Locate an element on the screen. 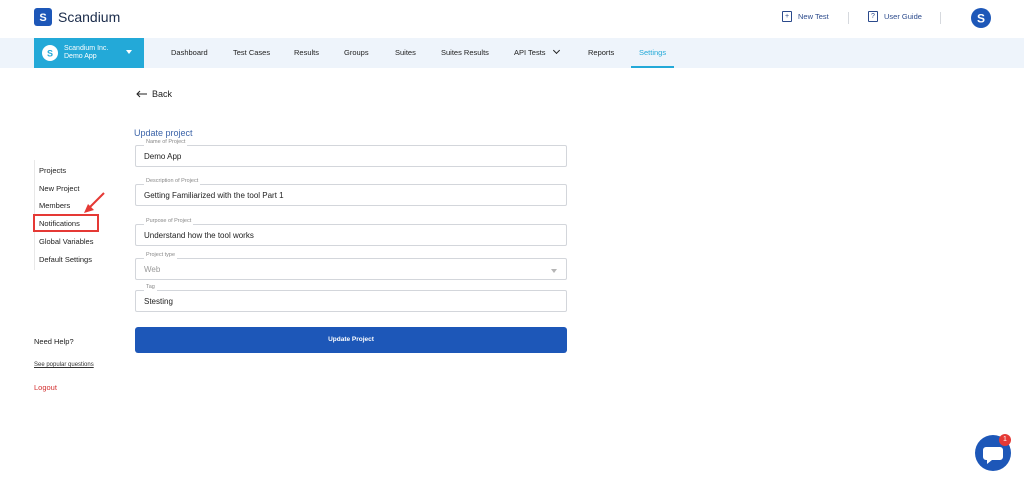 The width and height of the screenshot is (1024, 480). nav-settings: Settings is located at coordinates (653, 53).